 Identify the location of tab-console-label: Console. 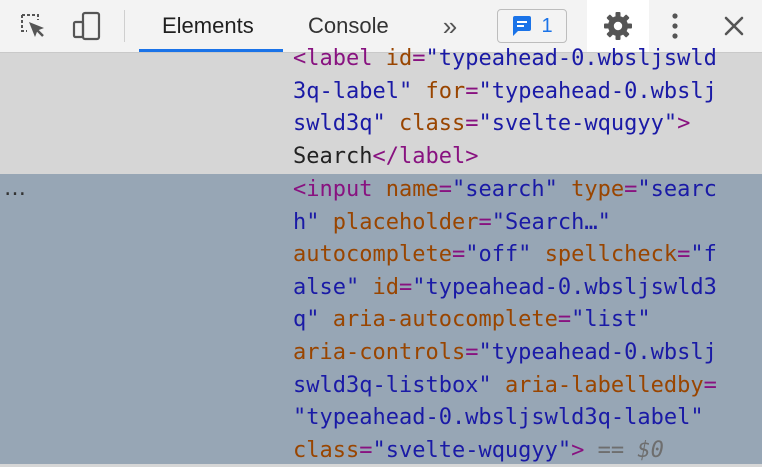
(348, 25).